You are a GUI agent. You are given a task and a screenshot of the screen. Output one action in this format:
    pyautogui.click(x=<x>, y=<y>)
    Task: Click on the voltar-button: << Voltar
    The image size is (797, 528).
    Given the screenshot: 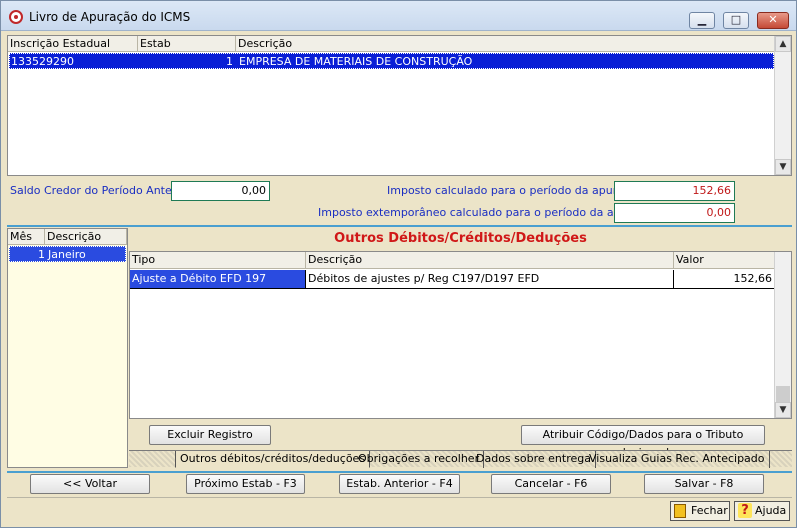 What is the action you would take?
    pyautogui.click(x=90, y=484)
    